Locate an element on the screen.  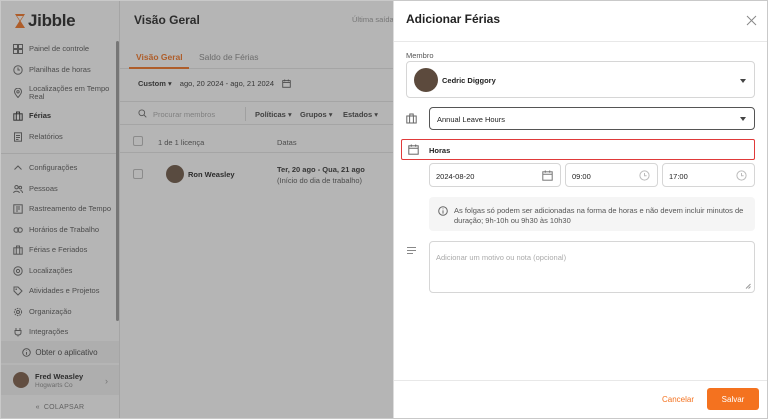
duration-mode-value: Horas is located at coordinates (440, 150).